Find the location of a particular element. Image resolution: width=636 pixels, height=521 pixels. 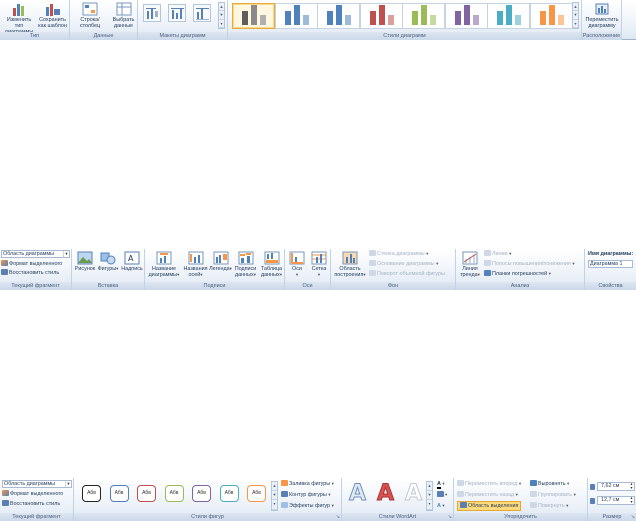

format-selection-button-format: Формат выделенного is located at coordinates (32, 494).